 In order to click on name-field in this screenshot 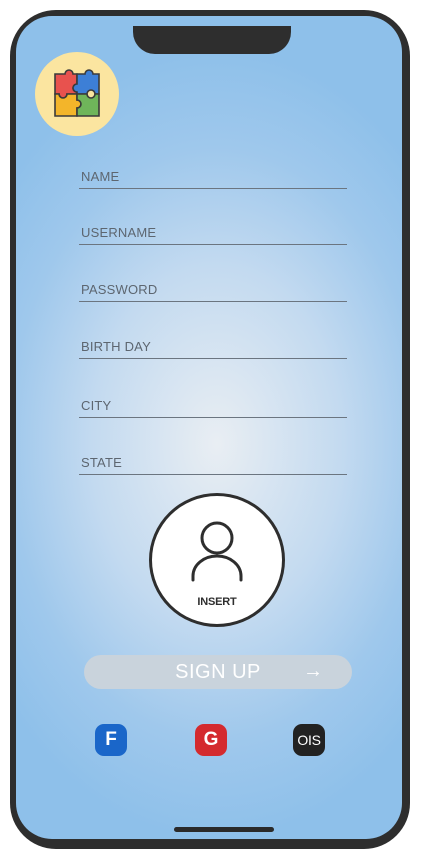, I will do `click(214, 174)`.